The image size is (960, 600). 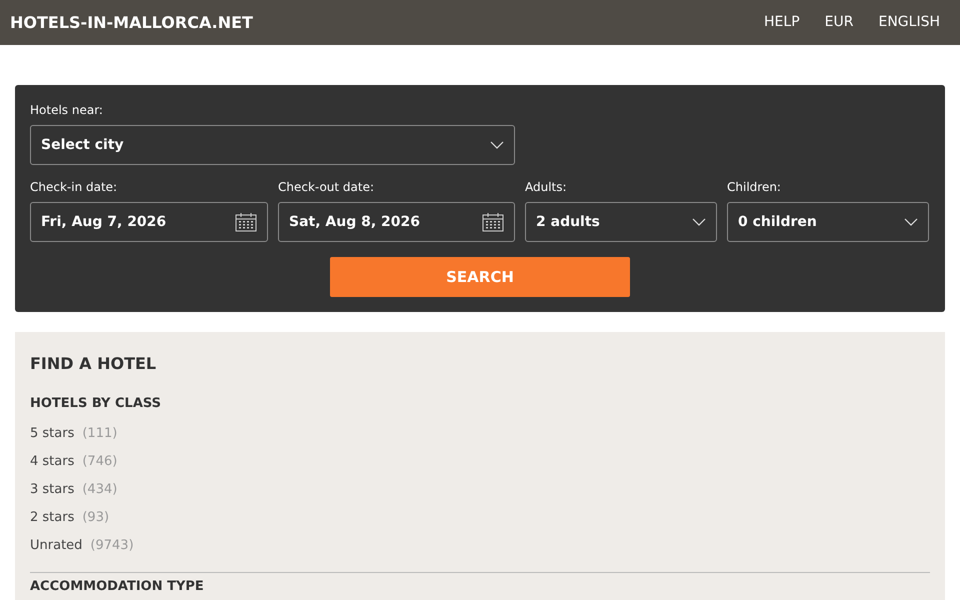 I want to click on field-label: Adults:, so click(x=546, y=187).